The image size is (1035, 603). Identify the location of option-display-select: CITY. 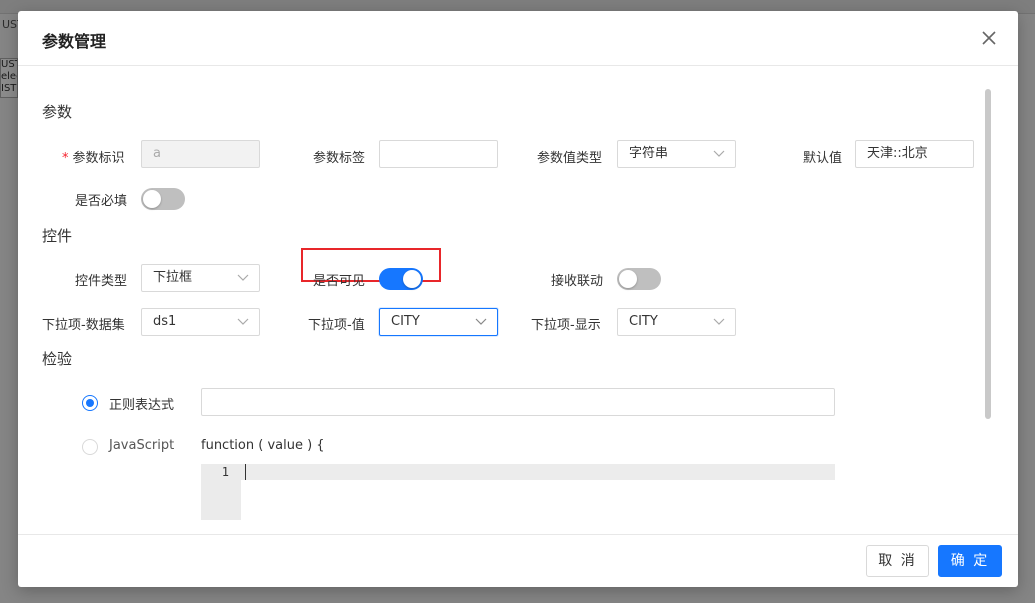
(676, 322).